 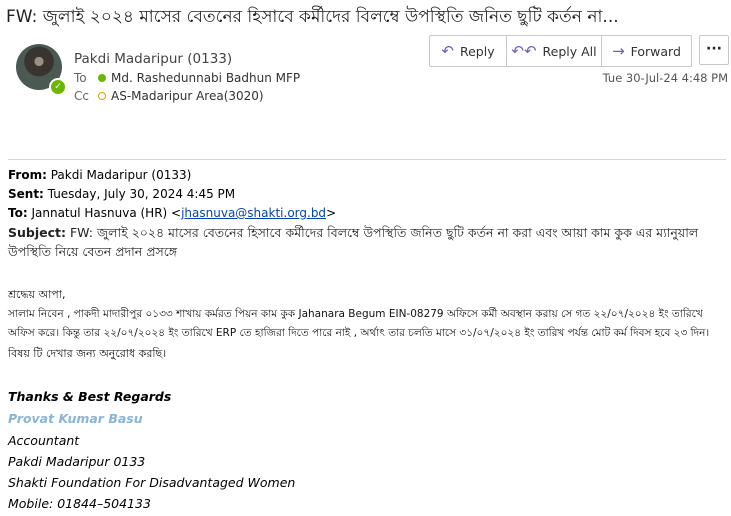 I want to click on more-actions-button: ···, so click(x=714, y=50).